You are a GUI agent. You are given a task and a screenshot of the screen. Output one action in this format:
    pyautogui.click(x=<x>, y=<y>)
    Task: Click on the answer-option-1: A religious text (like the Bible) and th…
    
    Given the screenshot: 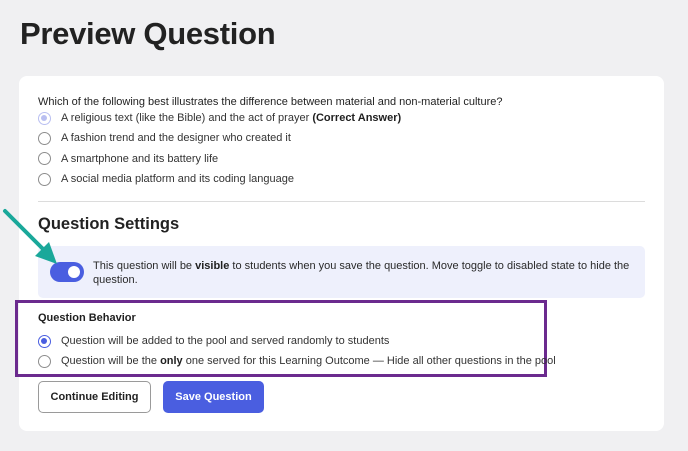 What is the action you would take?
    pyautogui.click(x=219, y=118)
    